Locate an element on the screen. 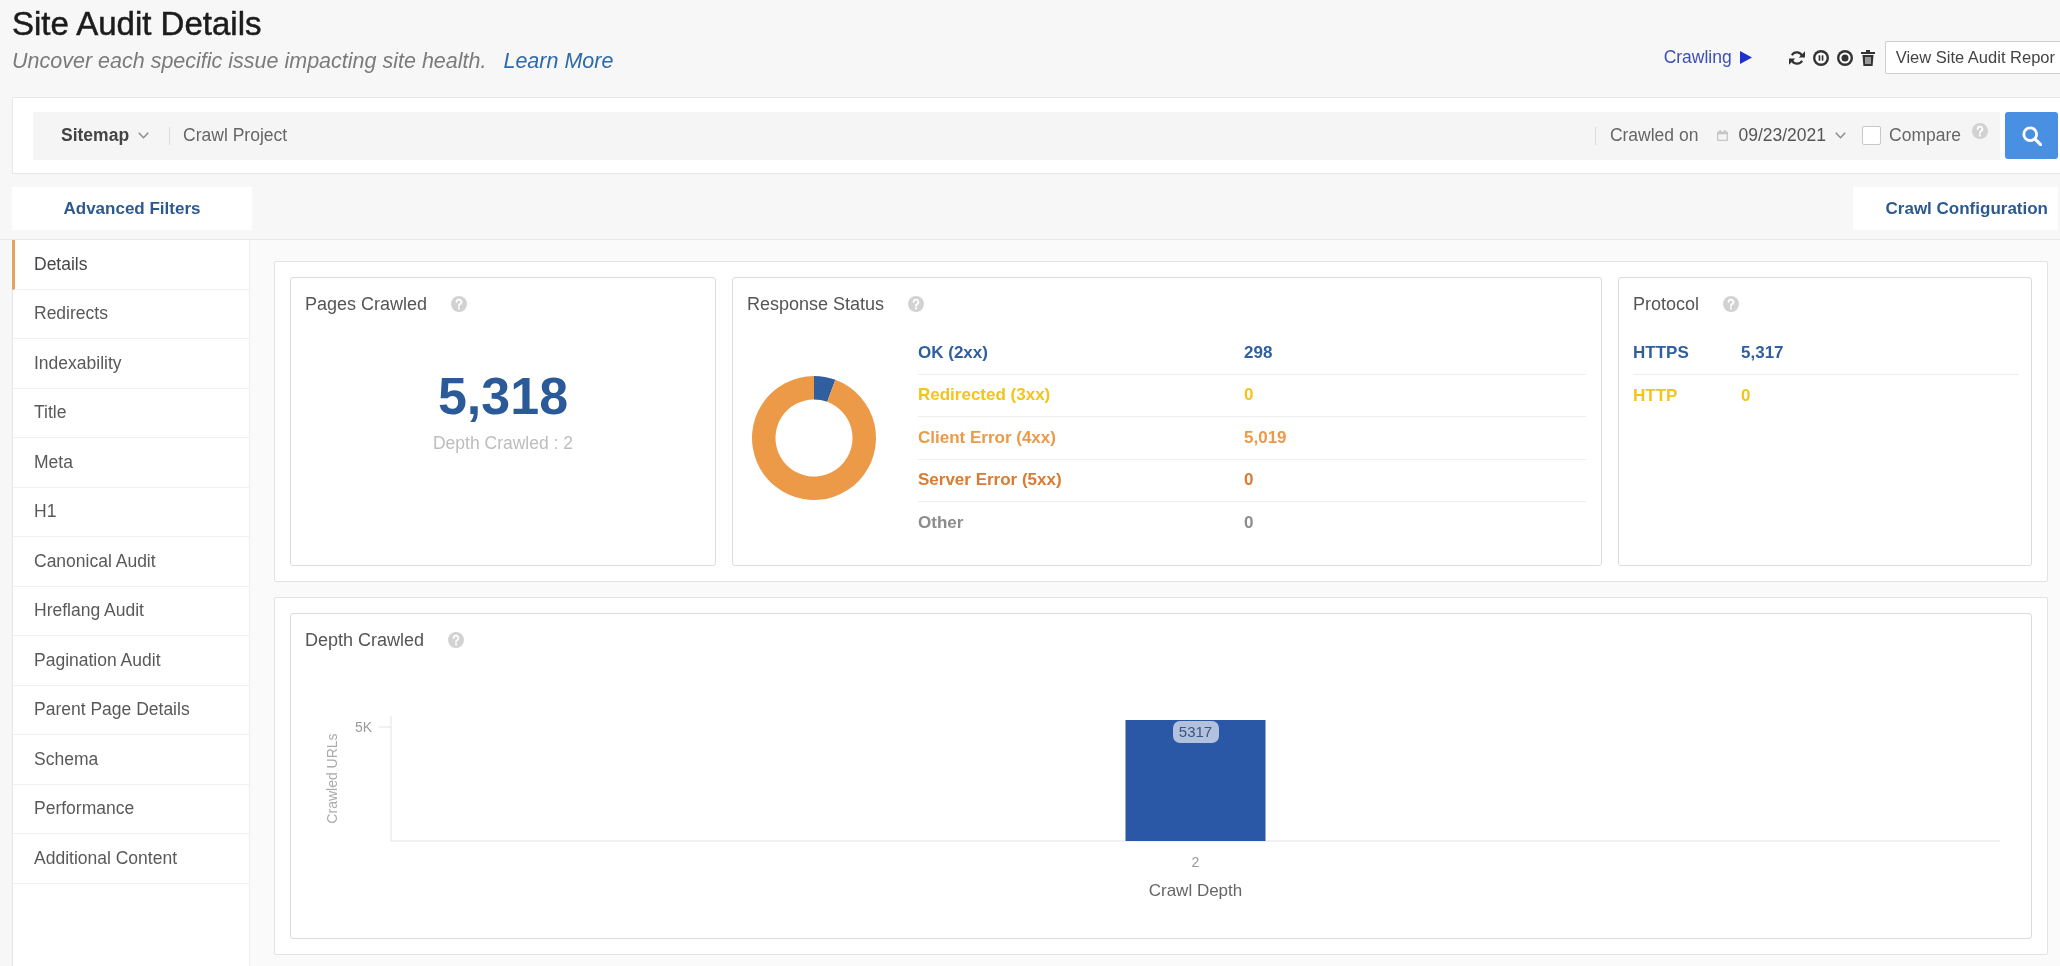 The image size is (2060, 966). status-label: HTTPS is located at coordinates (1661, 352).